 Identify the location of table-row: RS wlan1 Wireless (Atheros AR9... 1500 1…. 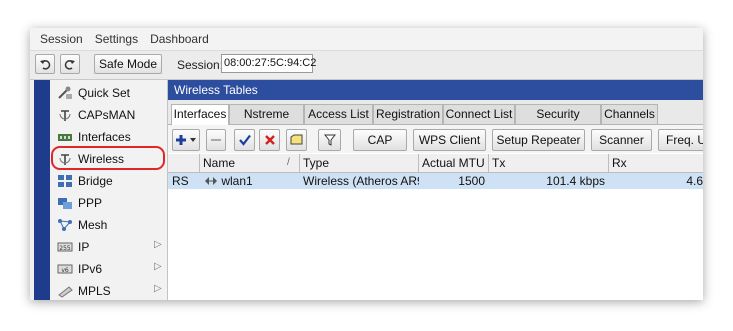
(435, 181).